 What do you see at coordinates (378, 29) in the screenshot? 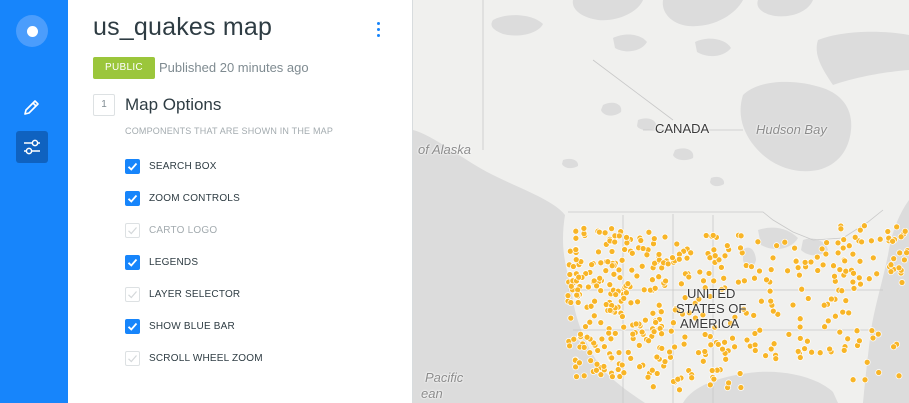
I see `more-options-icon` at bounding box center [378, 29].